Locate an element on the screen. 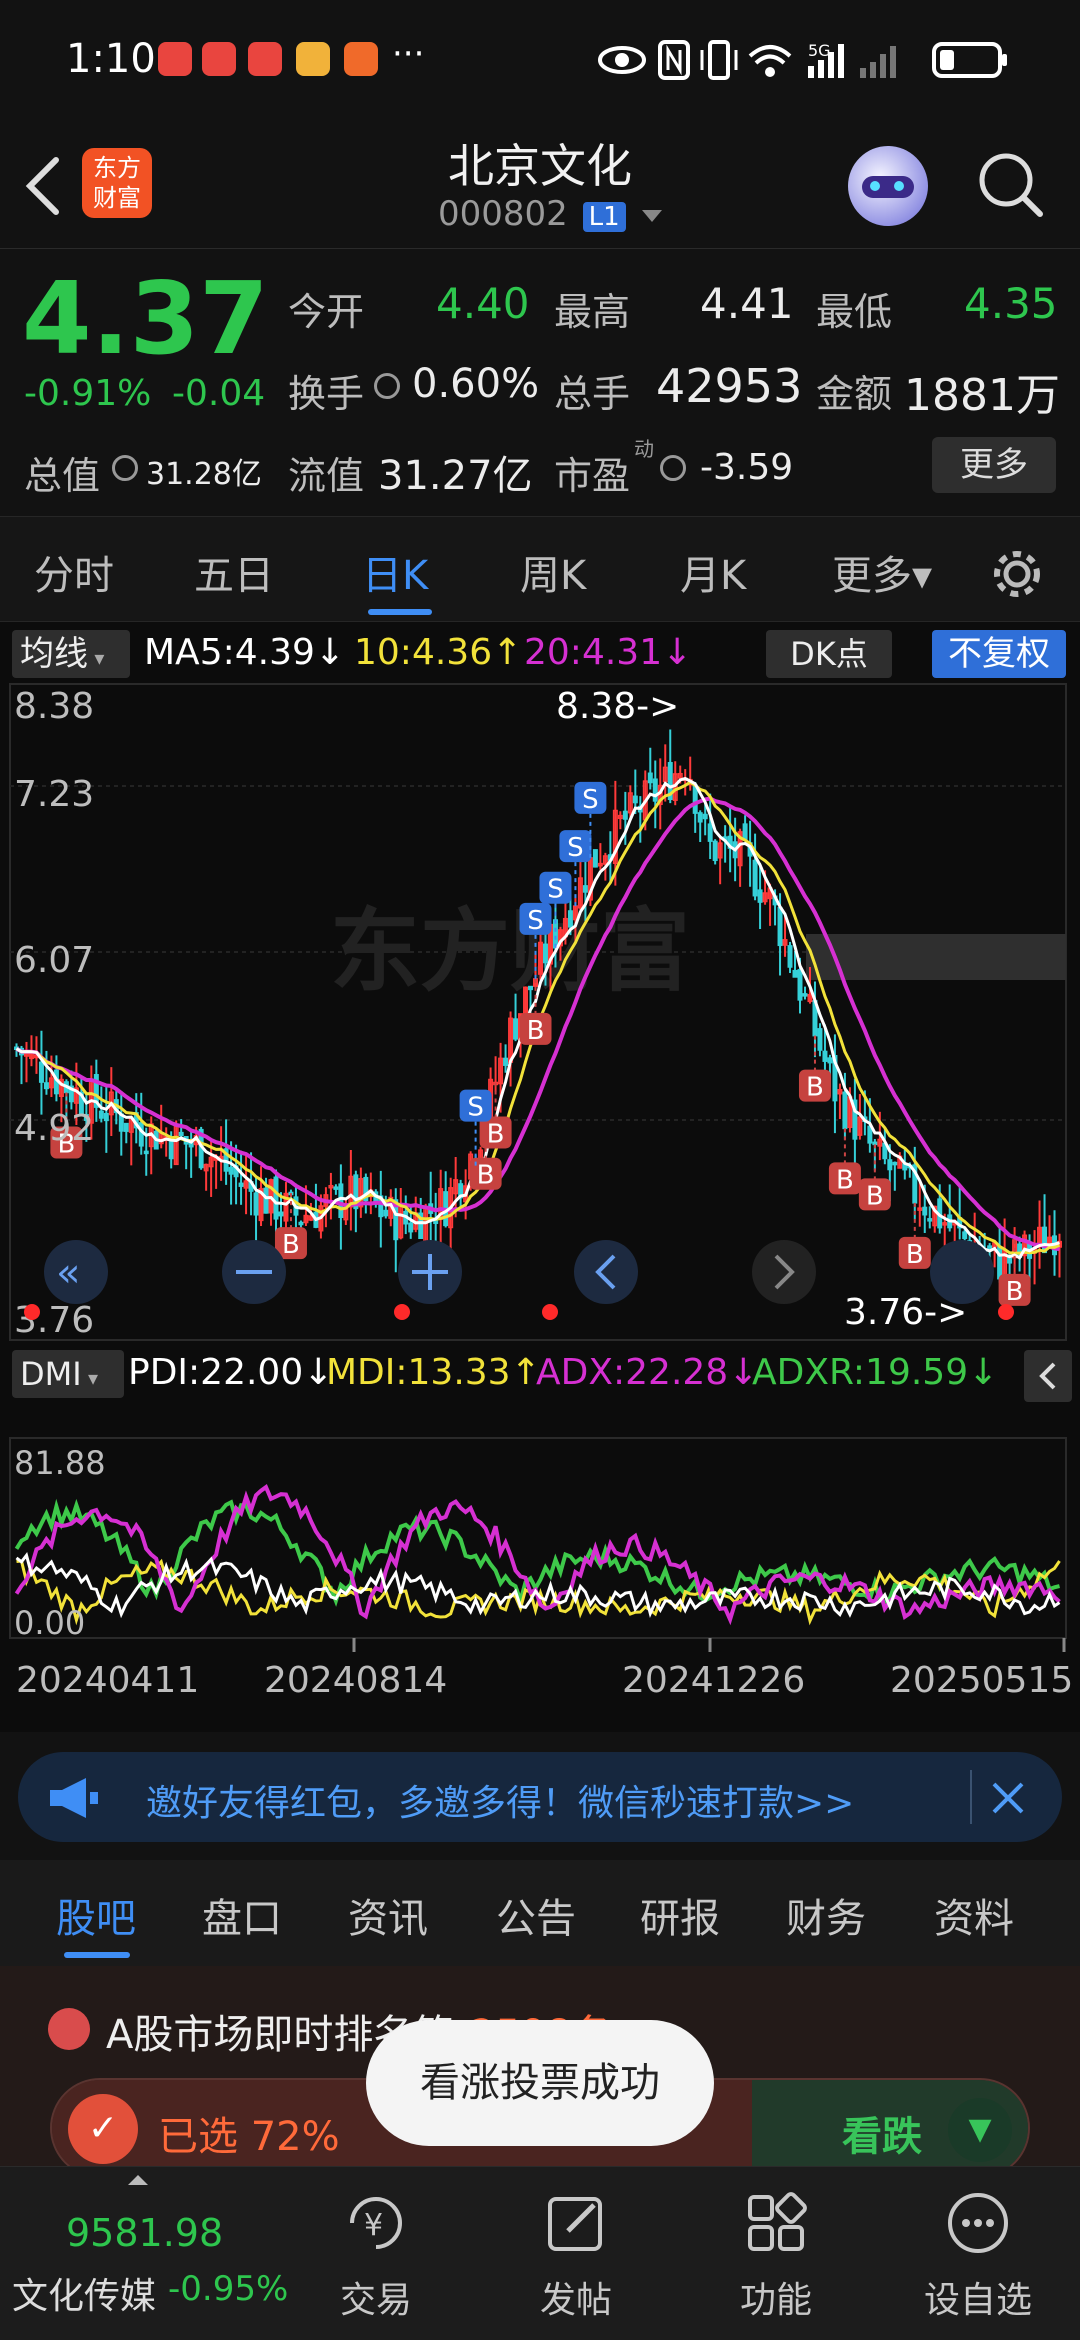  tab-daily-k: 日K is located at coordinates (395, 572).